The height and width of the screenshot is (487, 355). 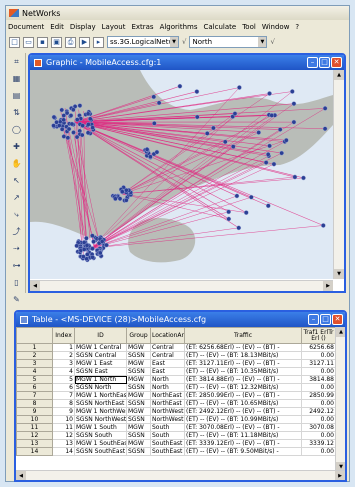 What do you see at coordinates (167, 403) in the screenshot?
I see `table-cell: NorthEast` at bounding box center [167, 403].